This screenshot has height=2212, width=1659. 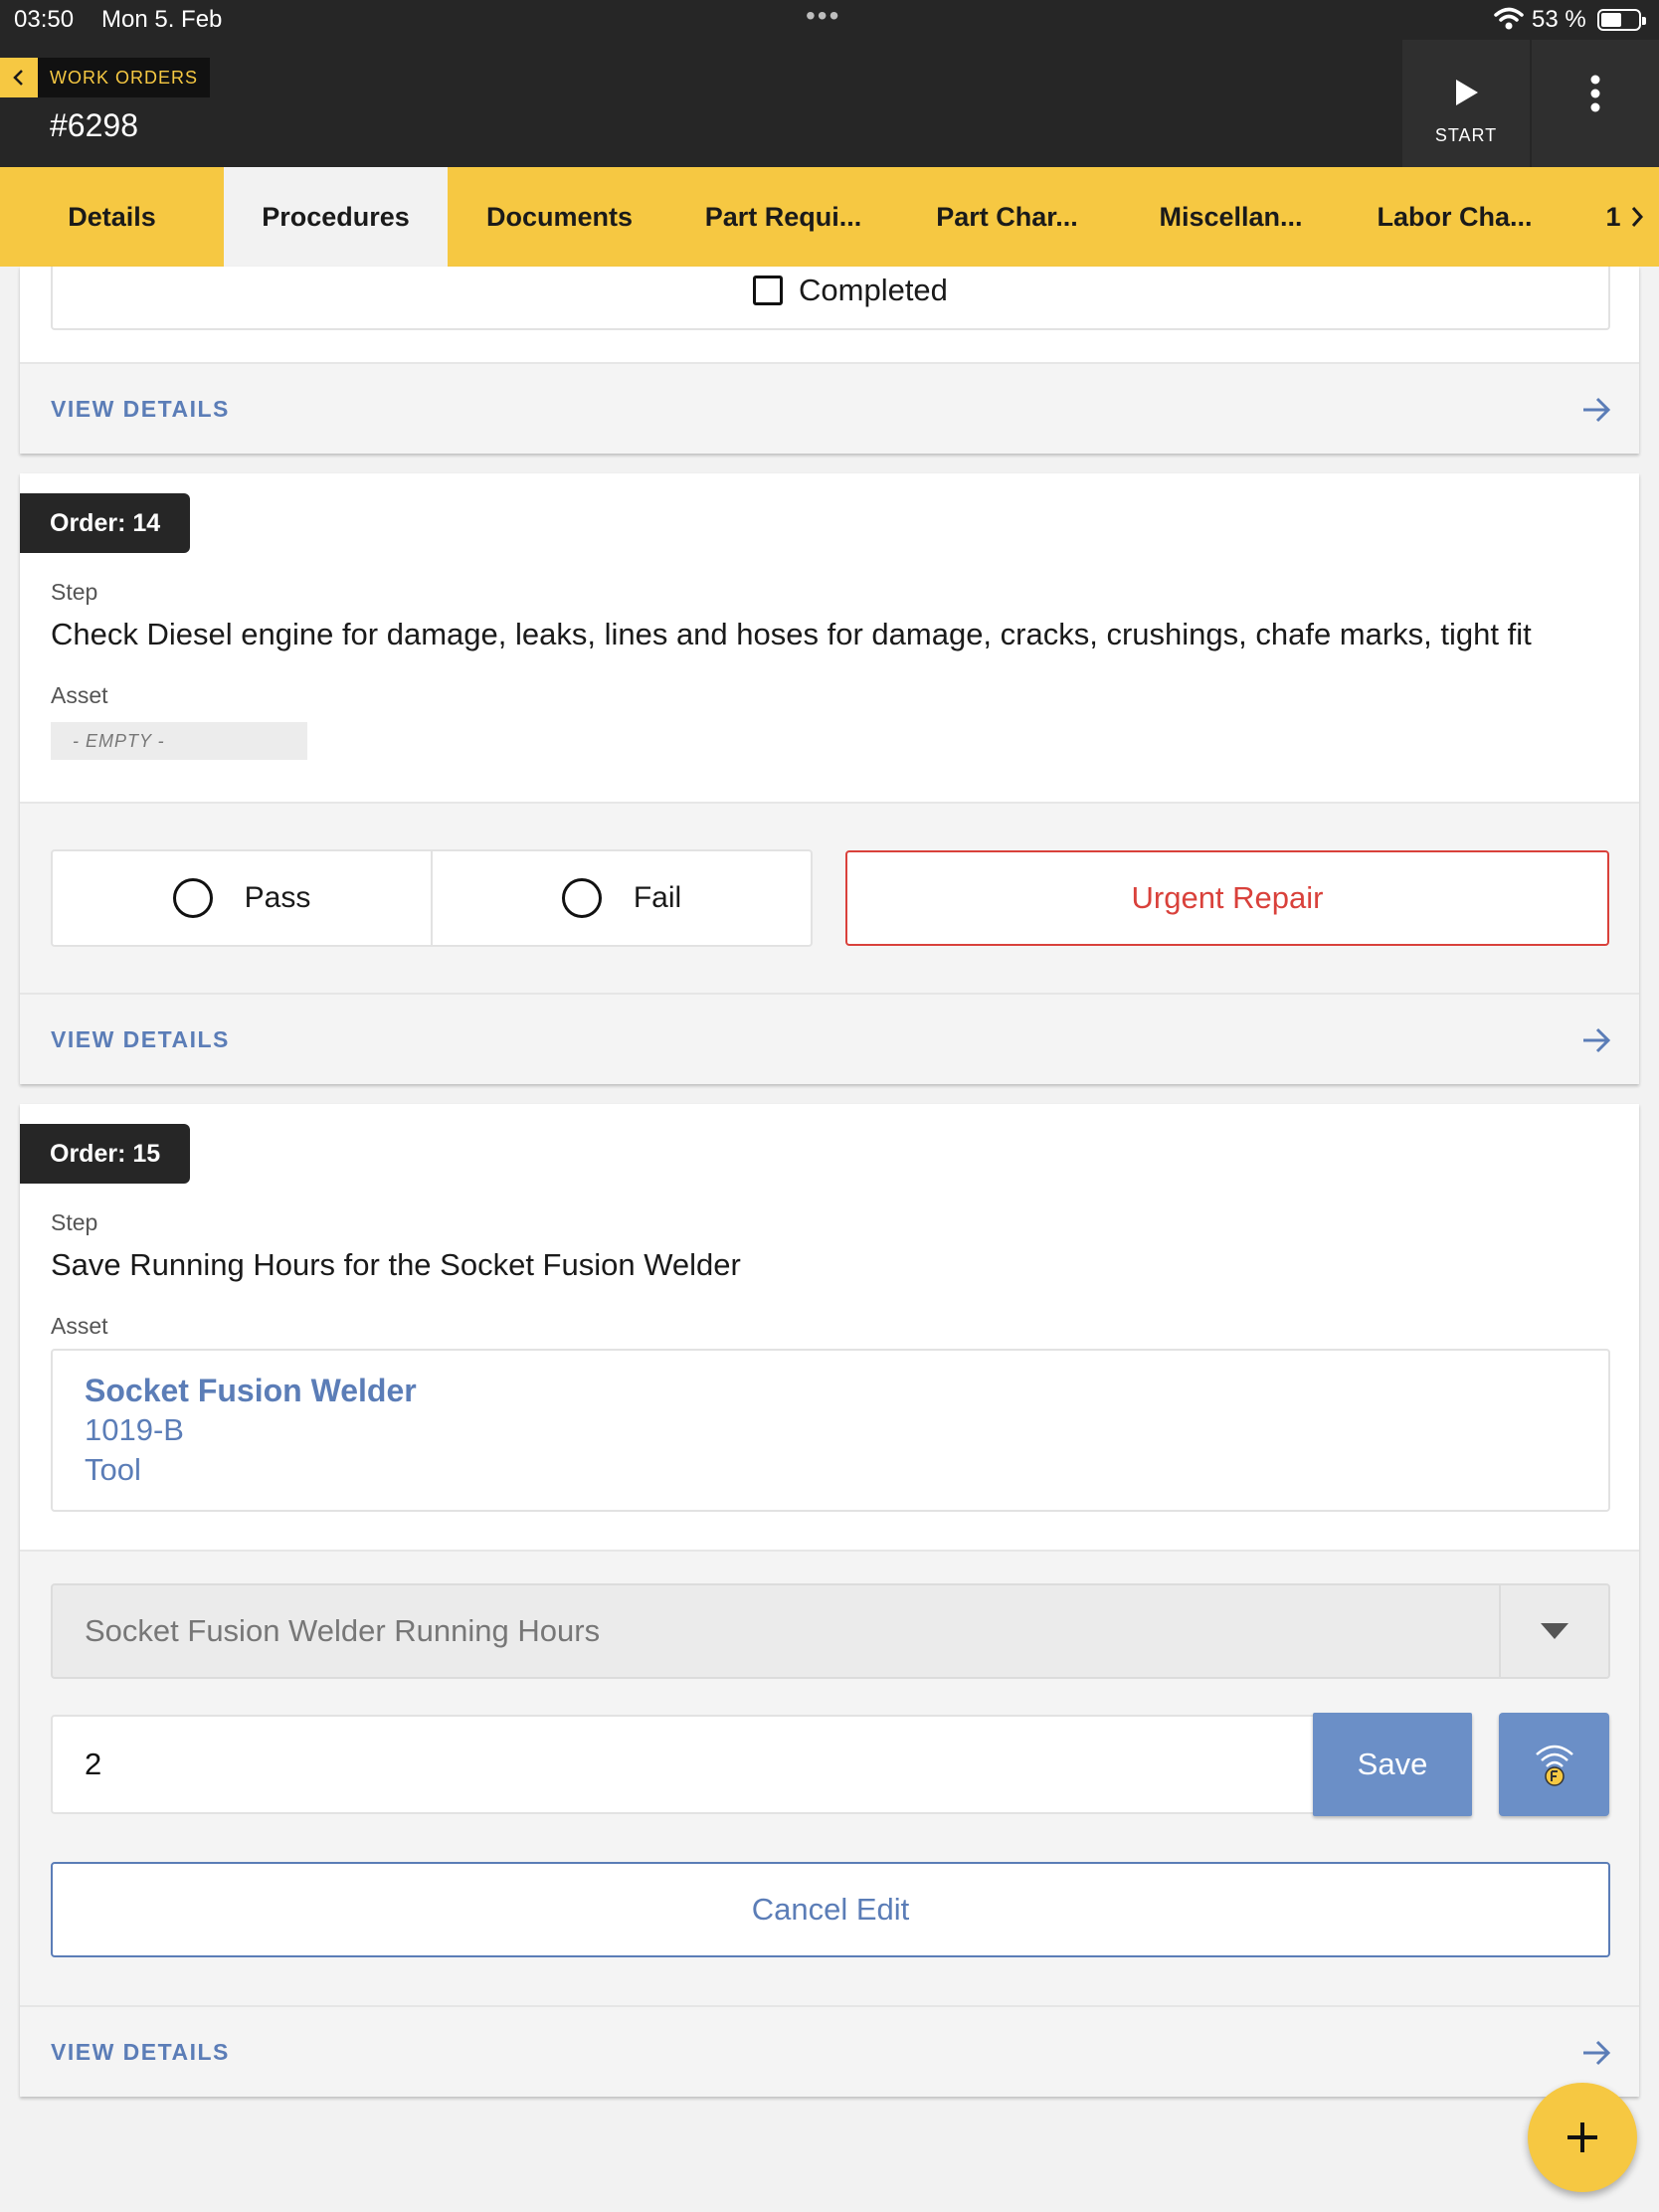 What do you see at coordinates (112, 217) in the screenshot?
I see `tab-details: Details` at bounding box center [112, 217].